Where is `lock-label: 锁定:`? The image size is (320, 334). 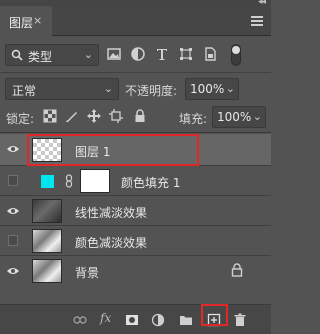
lock-label: 锁定: is located at coordinates (20, 119).